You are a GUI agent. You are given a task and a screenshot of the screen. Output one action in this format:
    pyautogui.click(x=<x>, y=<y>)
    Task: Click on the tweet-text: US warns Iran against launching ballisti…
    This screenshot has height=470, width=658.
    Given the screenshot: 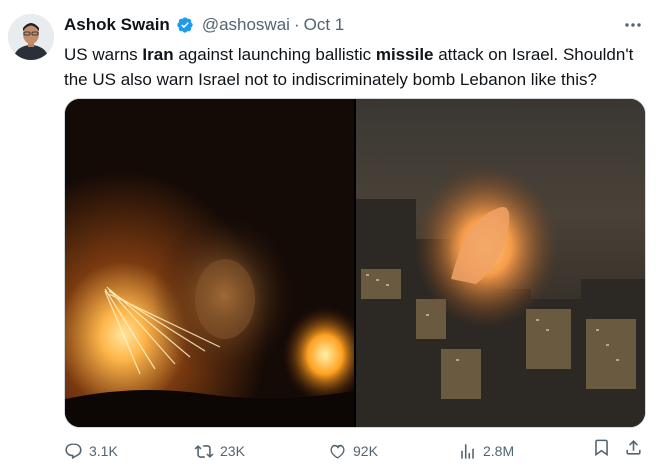 What is the action you would take?
    pyautogui.click(x=357, y=67)
    